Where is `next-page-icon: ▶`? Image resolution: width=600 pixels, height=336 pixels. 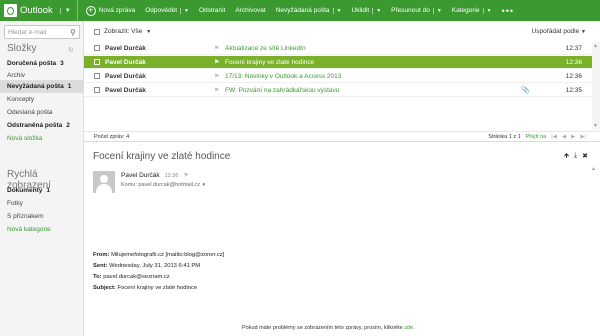
next-page-icon: ▶ is located at coordinates (573, 137).